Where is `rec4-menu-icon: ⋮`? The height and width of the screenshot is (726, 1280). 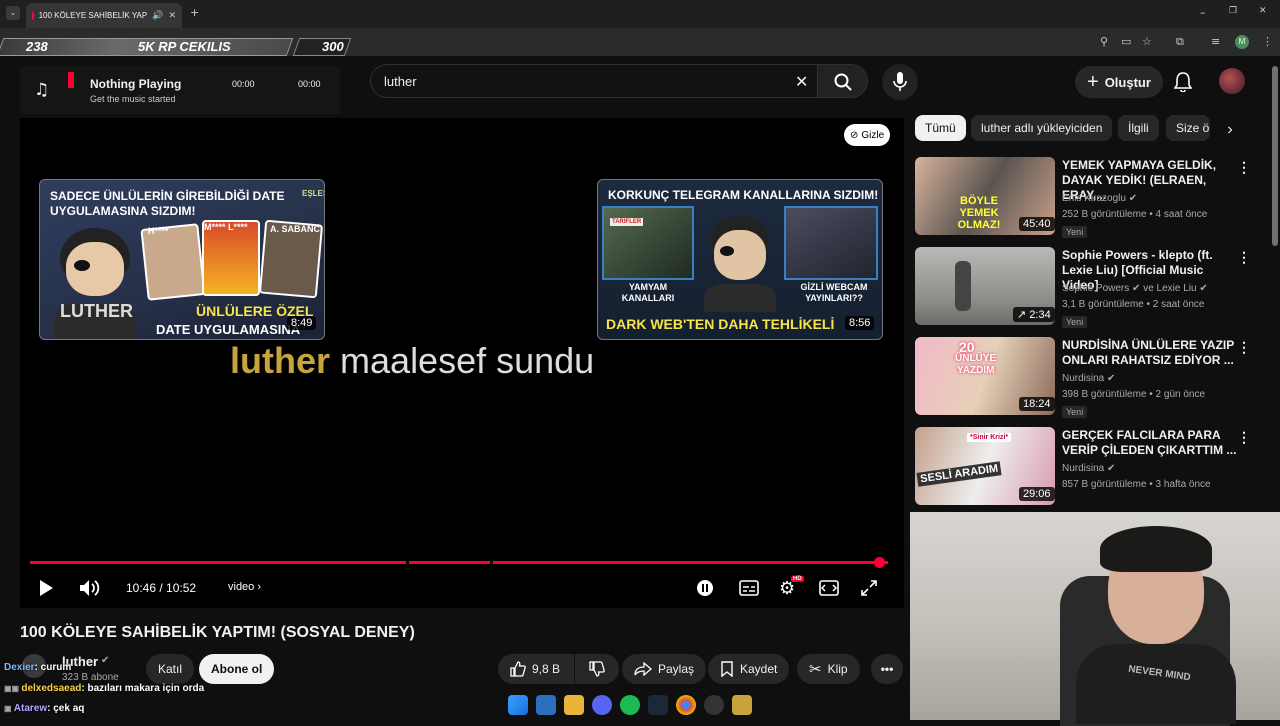
rec4-menu-icon: ⋮ is located at coordinates (1244, 437).